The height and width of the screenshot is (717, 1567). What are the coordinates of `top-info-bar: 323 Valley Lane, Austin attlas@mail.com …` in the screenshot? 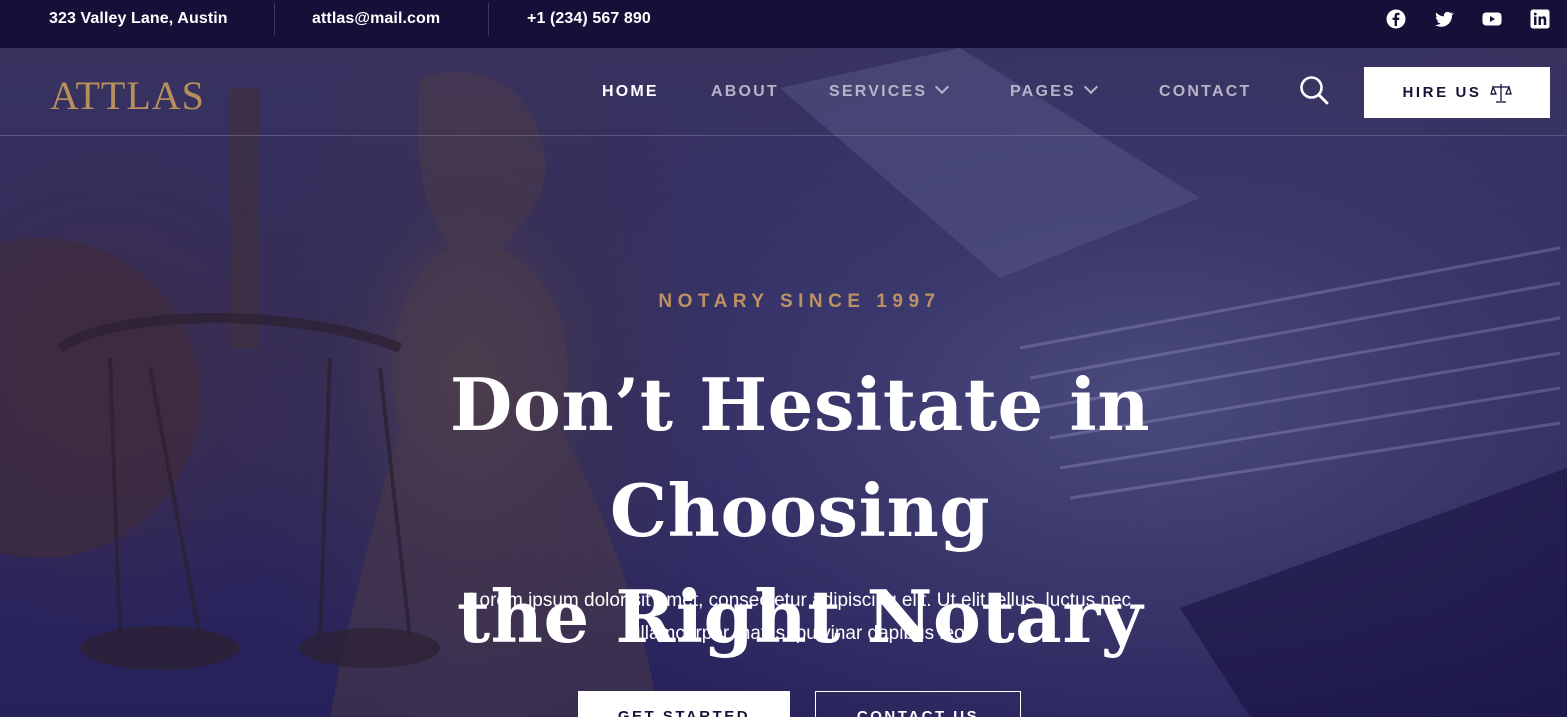 It's located at (783, 24).